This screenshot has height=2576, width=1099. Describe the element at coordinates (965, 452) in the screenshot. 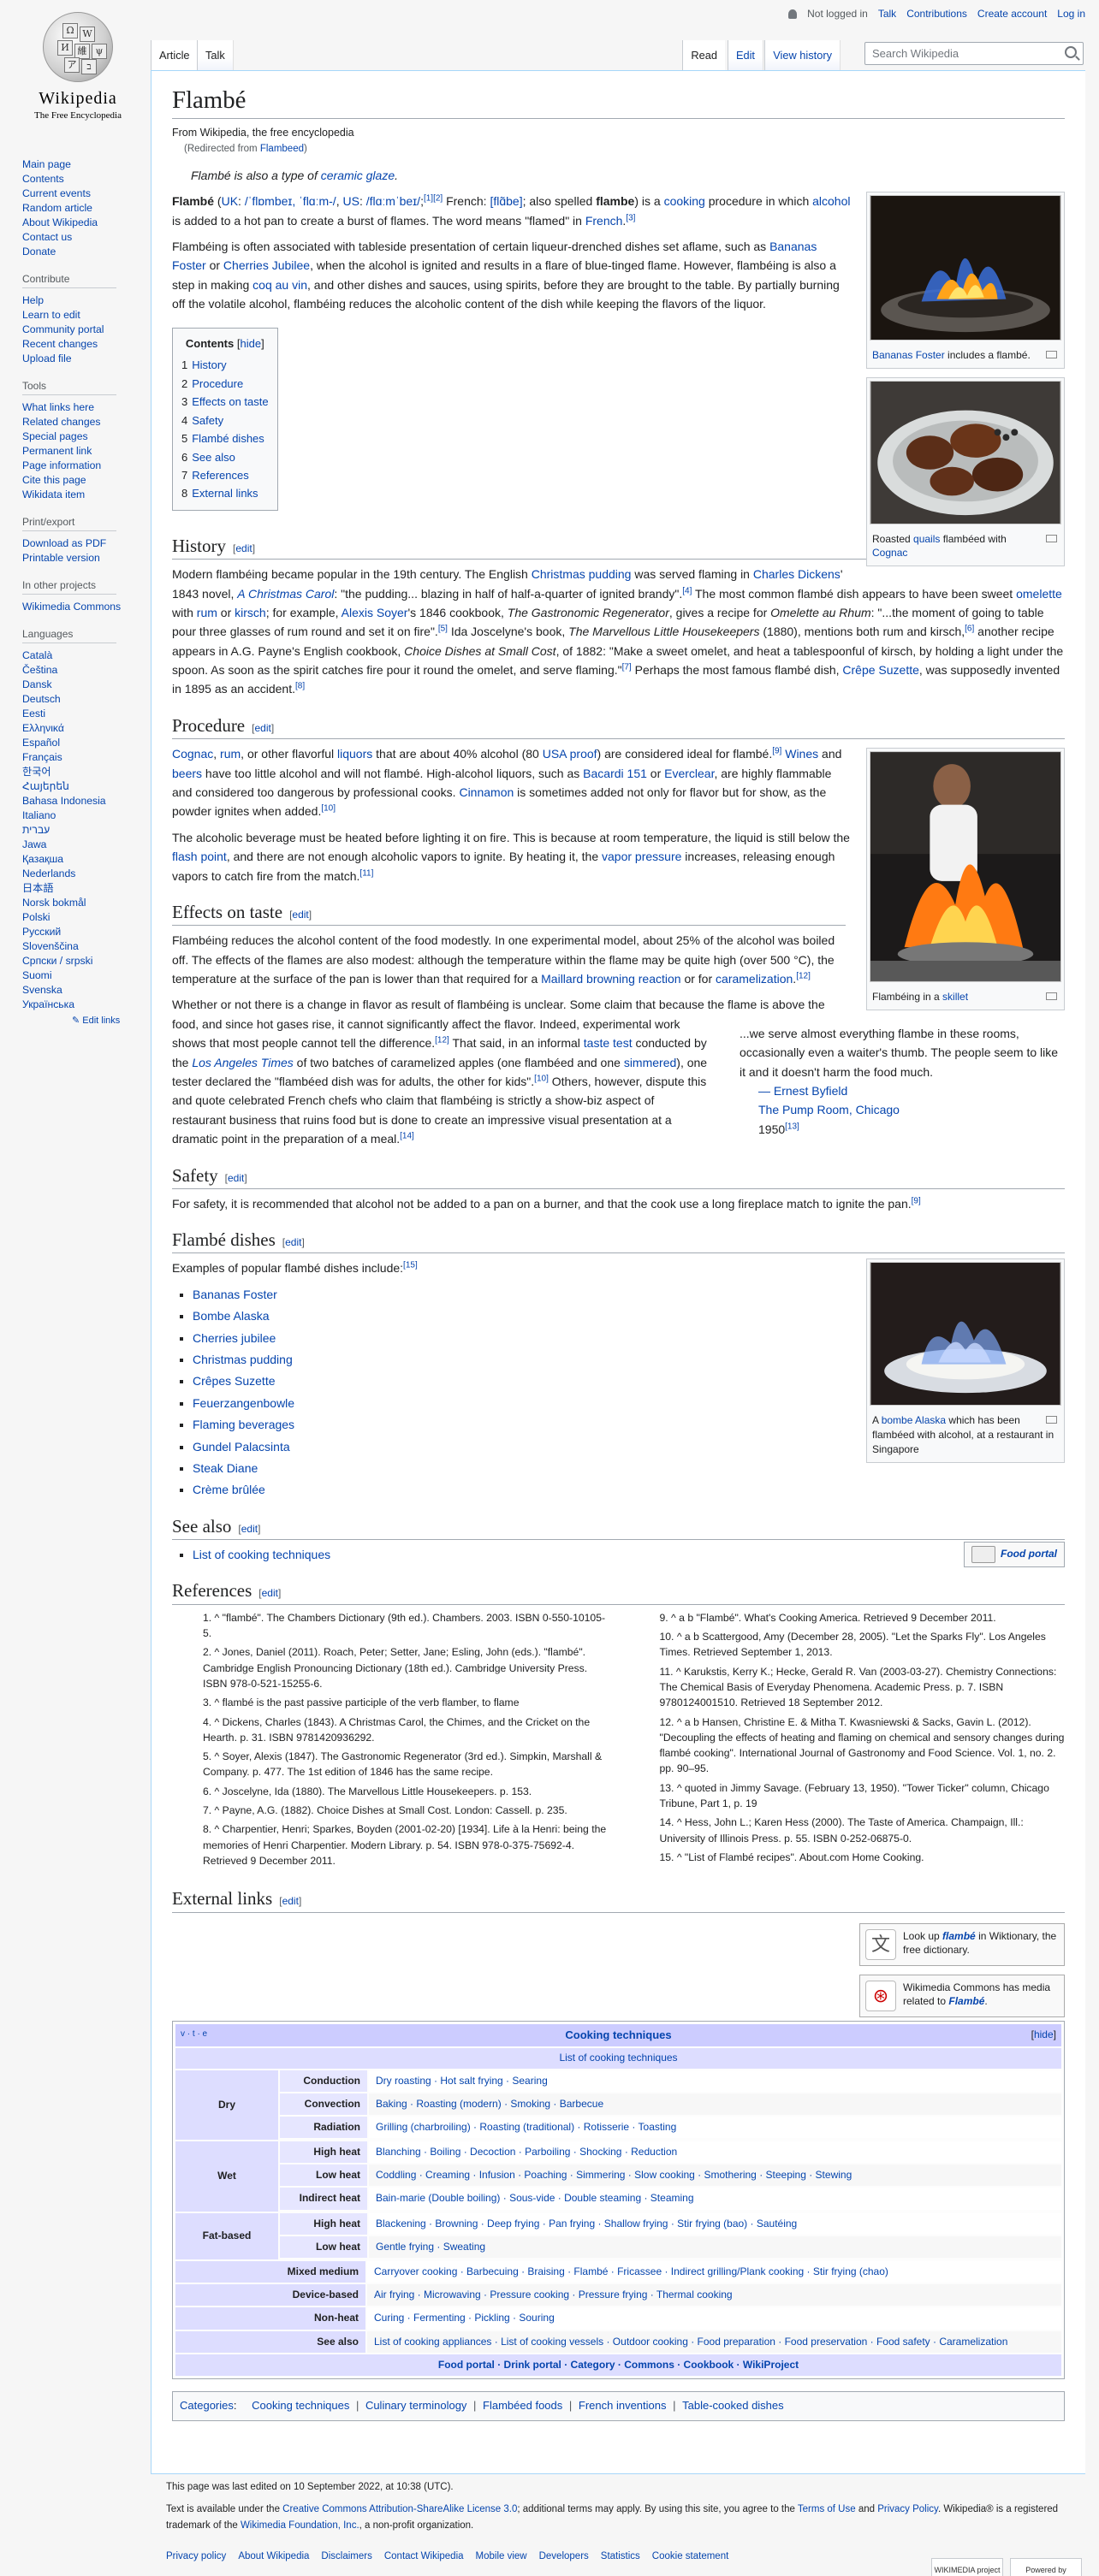

I see `roasted-quails-image` at that location.